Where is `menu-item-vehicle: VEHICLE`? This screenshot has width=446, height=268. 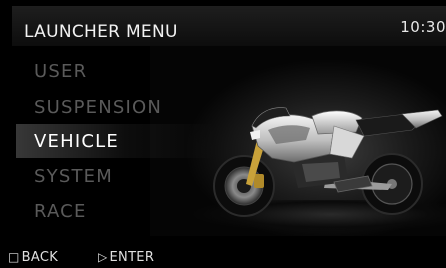
menu-item-vehicle: VEHICLE is located at coordinates (76, 142).